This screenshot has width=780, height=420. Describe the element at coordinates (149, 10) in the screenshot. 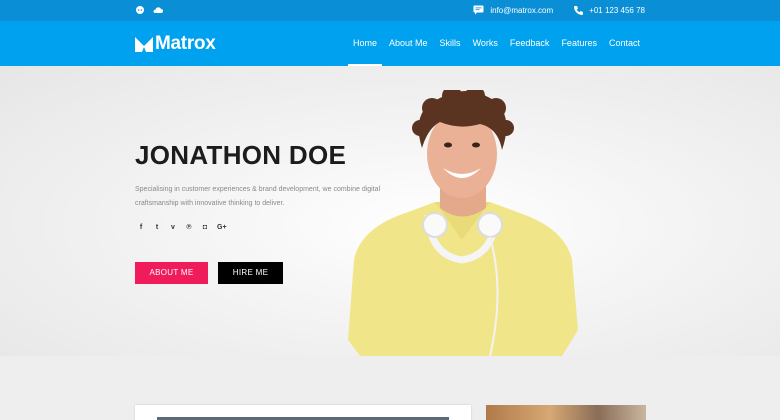

I see `topbar-left-icons` at that location.